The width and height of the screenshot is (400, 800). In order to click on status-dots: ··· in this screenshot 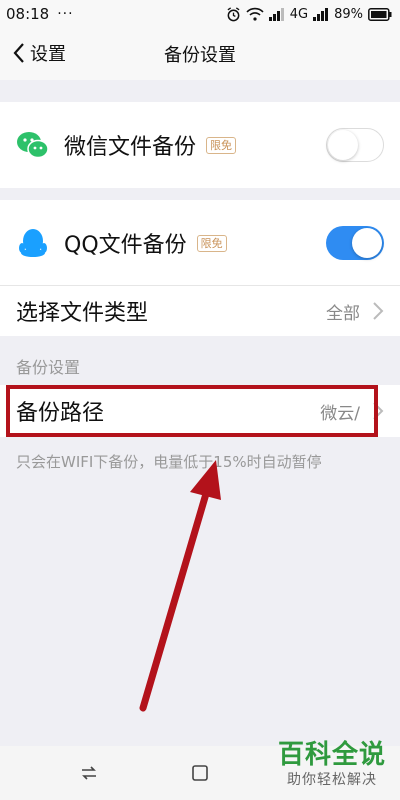, I will do `click(65, 14)`.